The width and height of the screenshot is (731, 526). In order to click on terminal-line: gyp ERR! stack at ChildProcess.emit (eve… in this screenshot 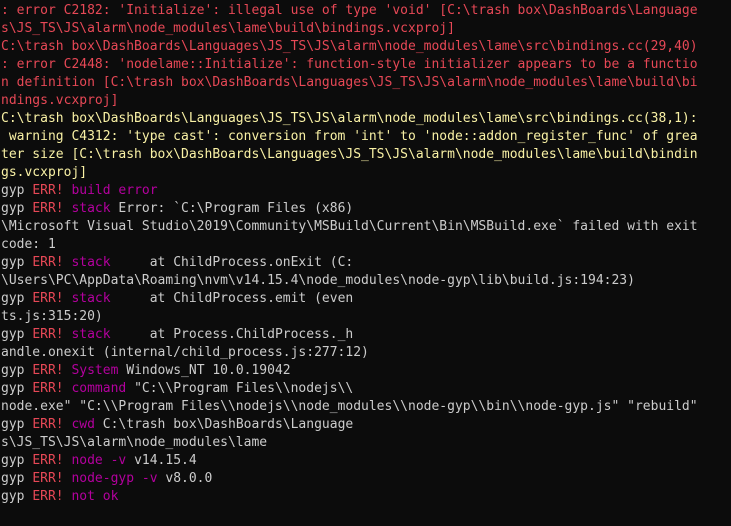, I will do `click(365, 299)`.